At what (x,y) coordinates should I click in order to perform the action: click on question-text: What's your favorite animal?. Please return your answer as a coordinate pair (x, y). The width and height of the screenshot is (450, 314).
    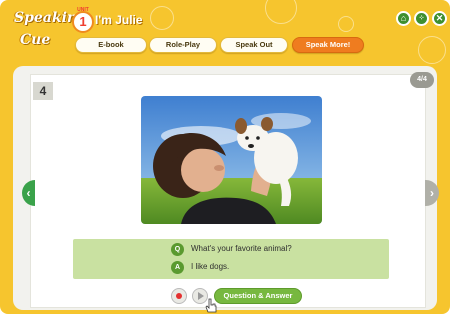
    Looking at the image, I should click on (241, 248).